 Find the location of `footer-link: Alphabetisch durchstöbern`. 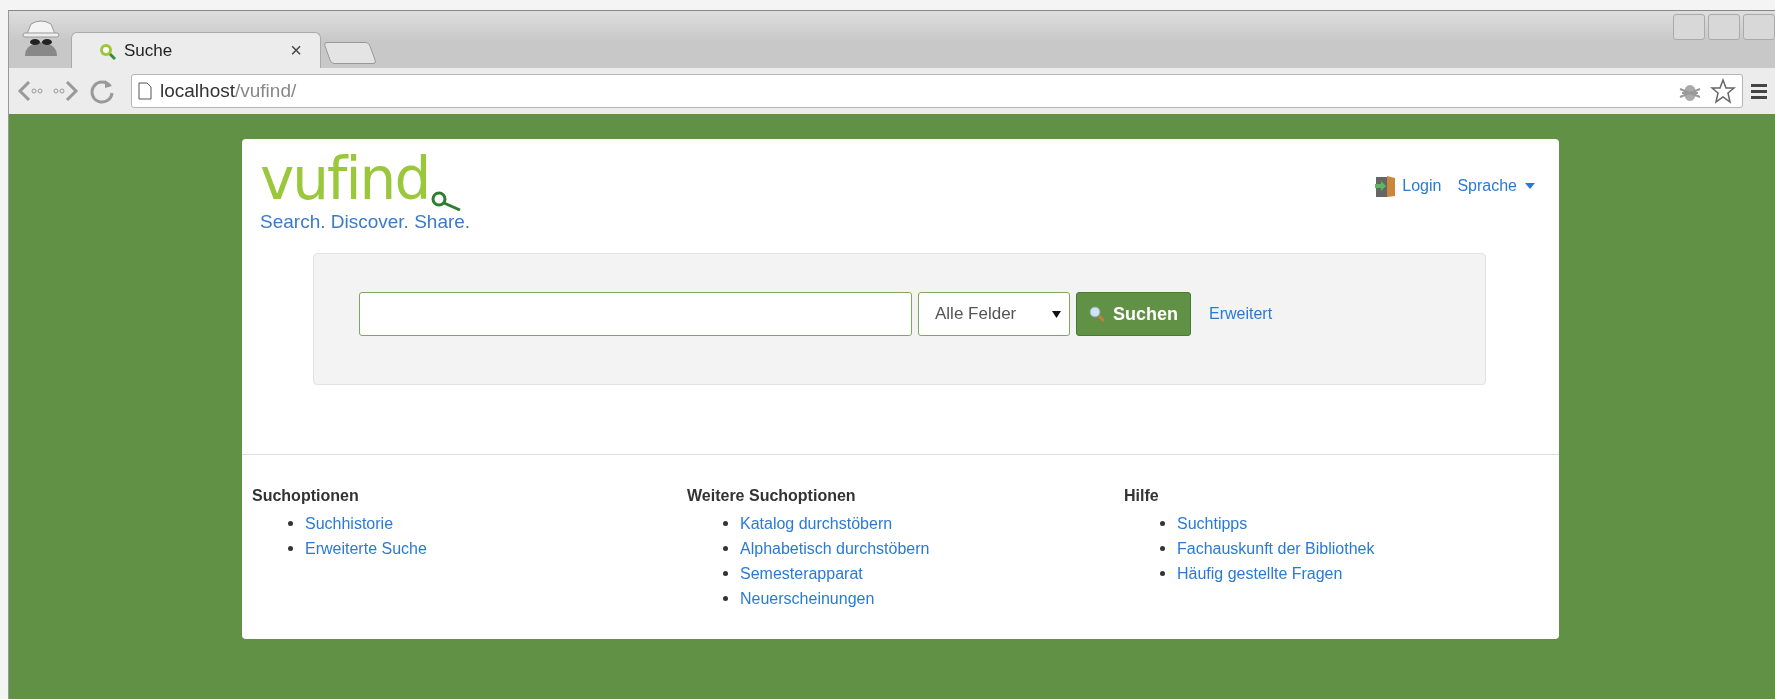

footer-link: Alphabetisch durchstöbern is located at coordinates (835, 548).